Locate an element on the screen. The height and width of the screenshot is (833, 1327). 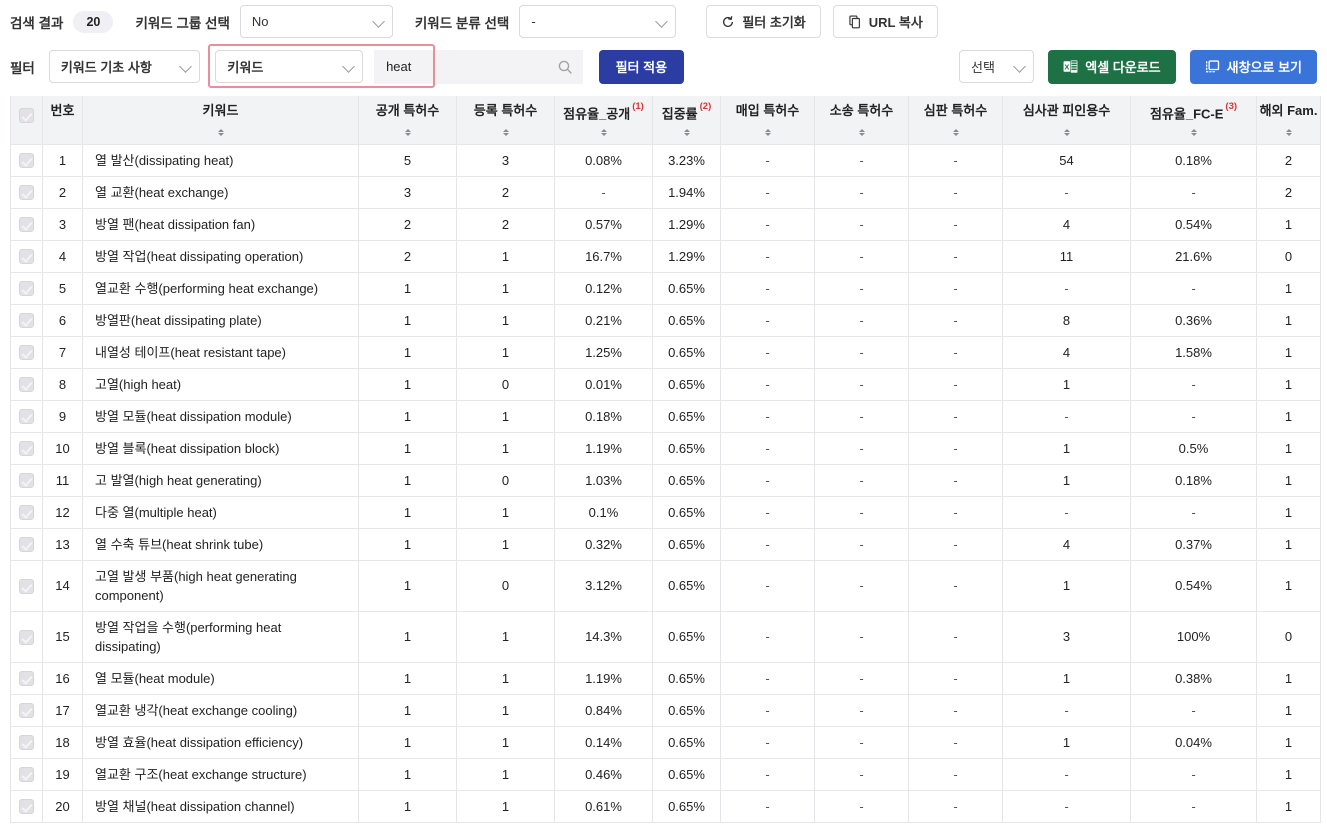
row-keyword: 방열 작업을 수행(performing heat dissipating) is located at coordinates (220, 637).